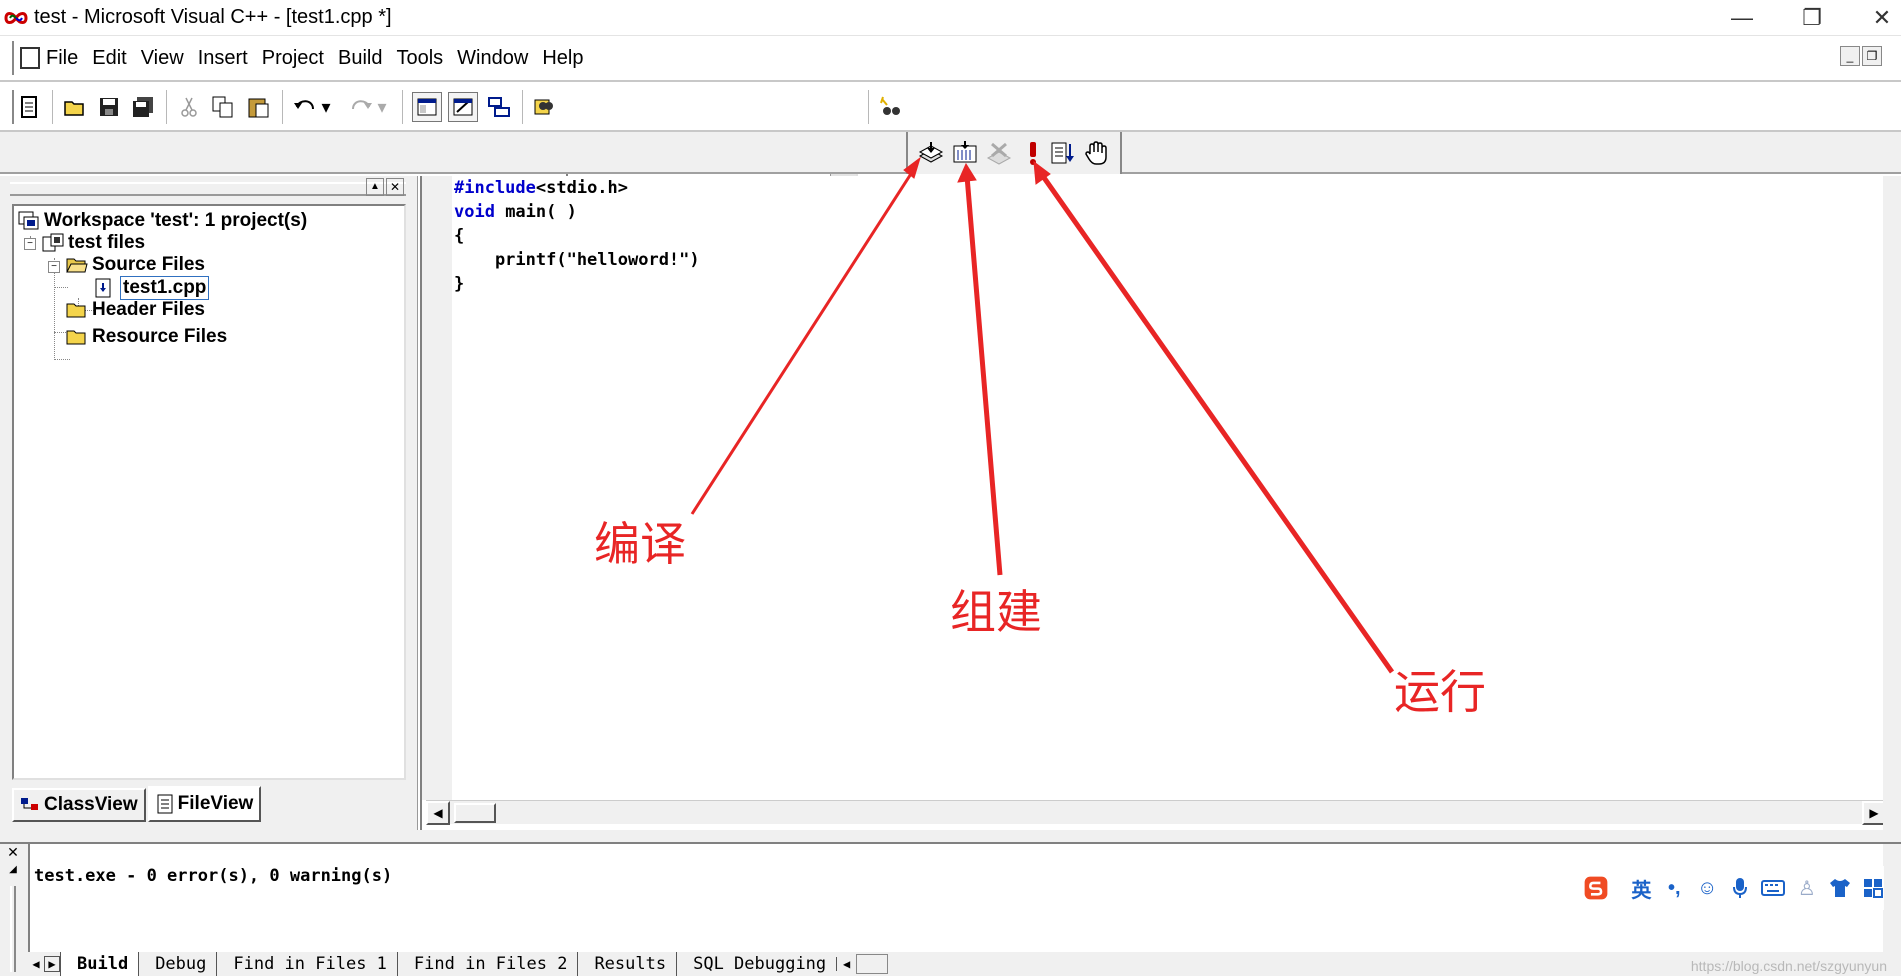  I want to click on panel-close-button: ✕, so click(395, 187).